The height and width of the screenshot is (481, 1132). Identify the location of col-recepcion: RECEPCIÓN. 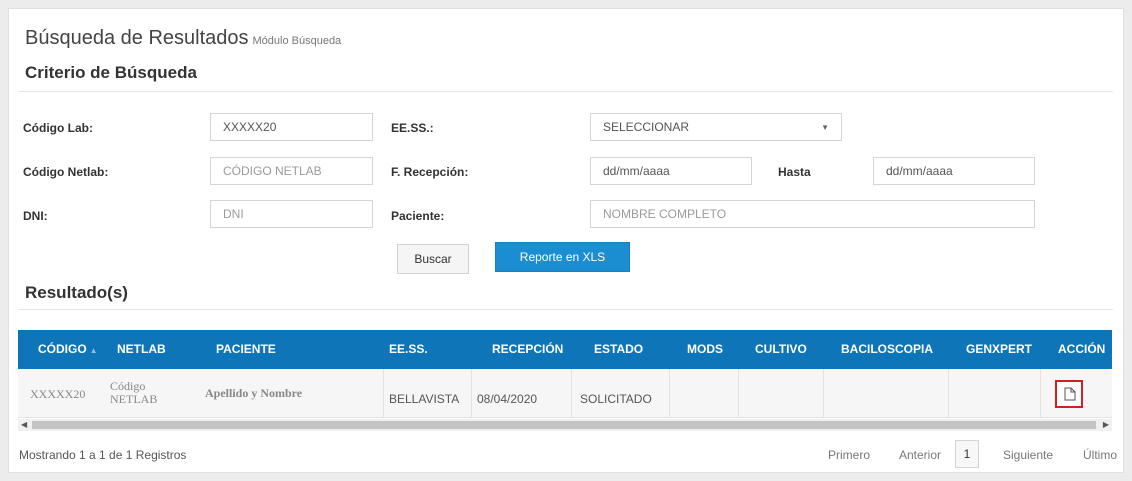
(527, 349).